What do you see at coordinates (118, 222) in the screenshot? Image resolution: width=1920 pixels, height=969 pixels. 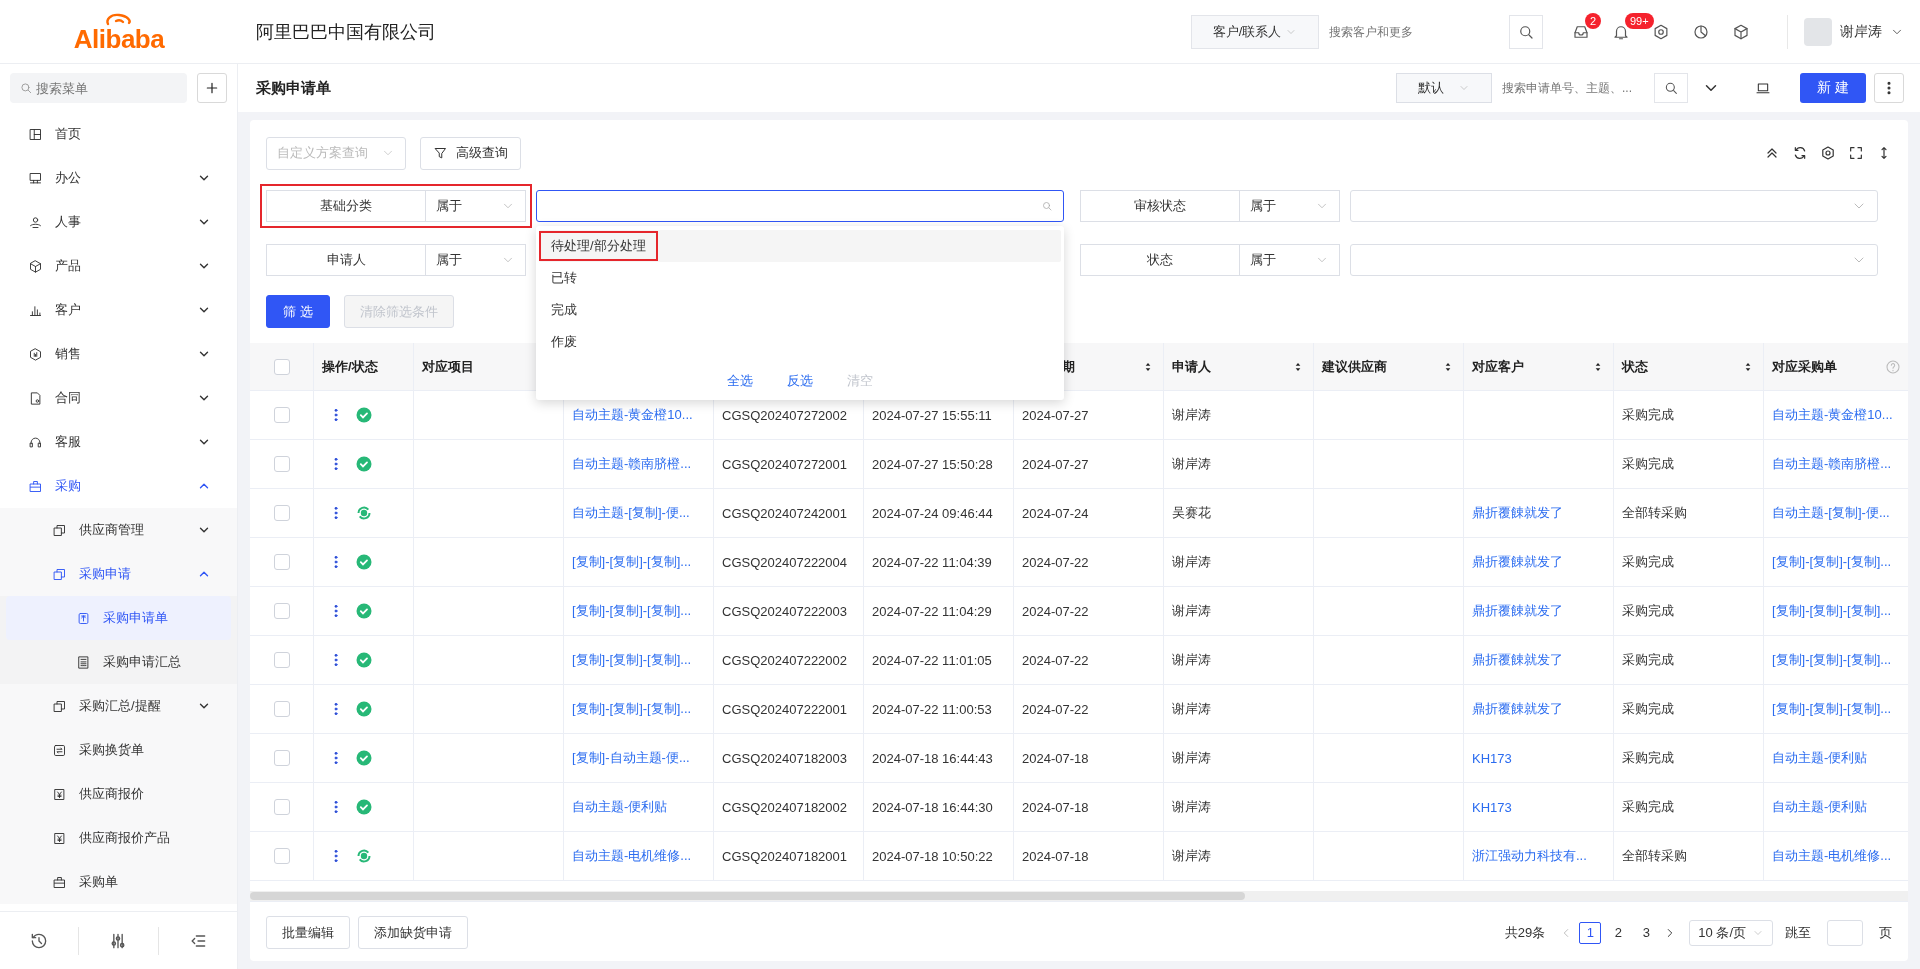 I see `sidebar-item: 人事` at bounding box center [118, 222].